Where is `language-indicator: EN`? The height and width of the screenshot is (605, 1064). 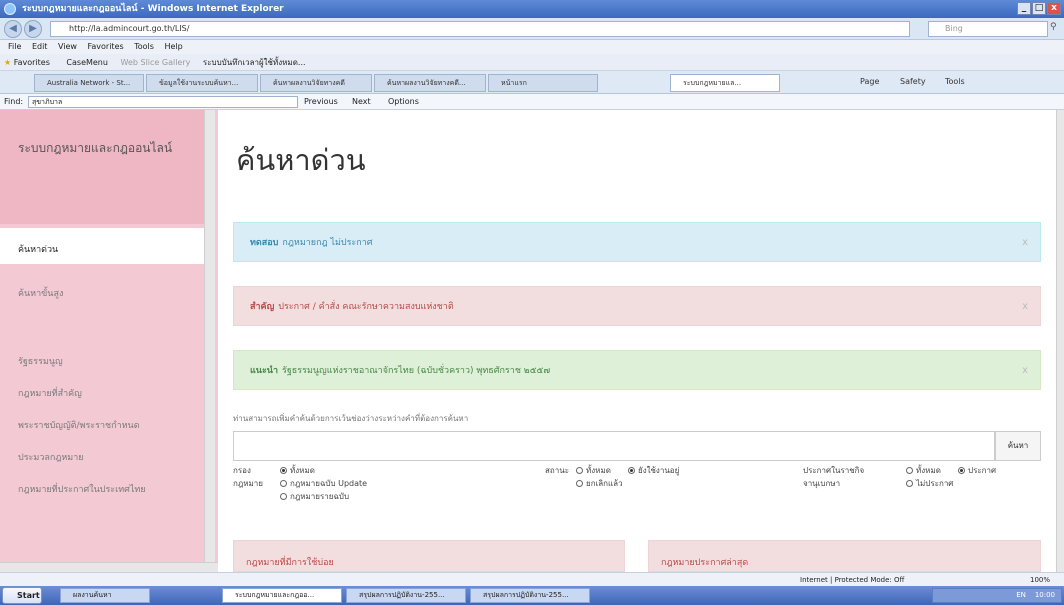 language-indicator: EN is located at coordinates (1021, 595).